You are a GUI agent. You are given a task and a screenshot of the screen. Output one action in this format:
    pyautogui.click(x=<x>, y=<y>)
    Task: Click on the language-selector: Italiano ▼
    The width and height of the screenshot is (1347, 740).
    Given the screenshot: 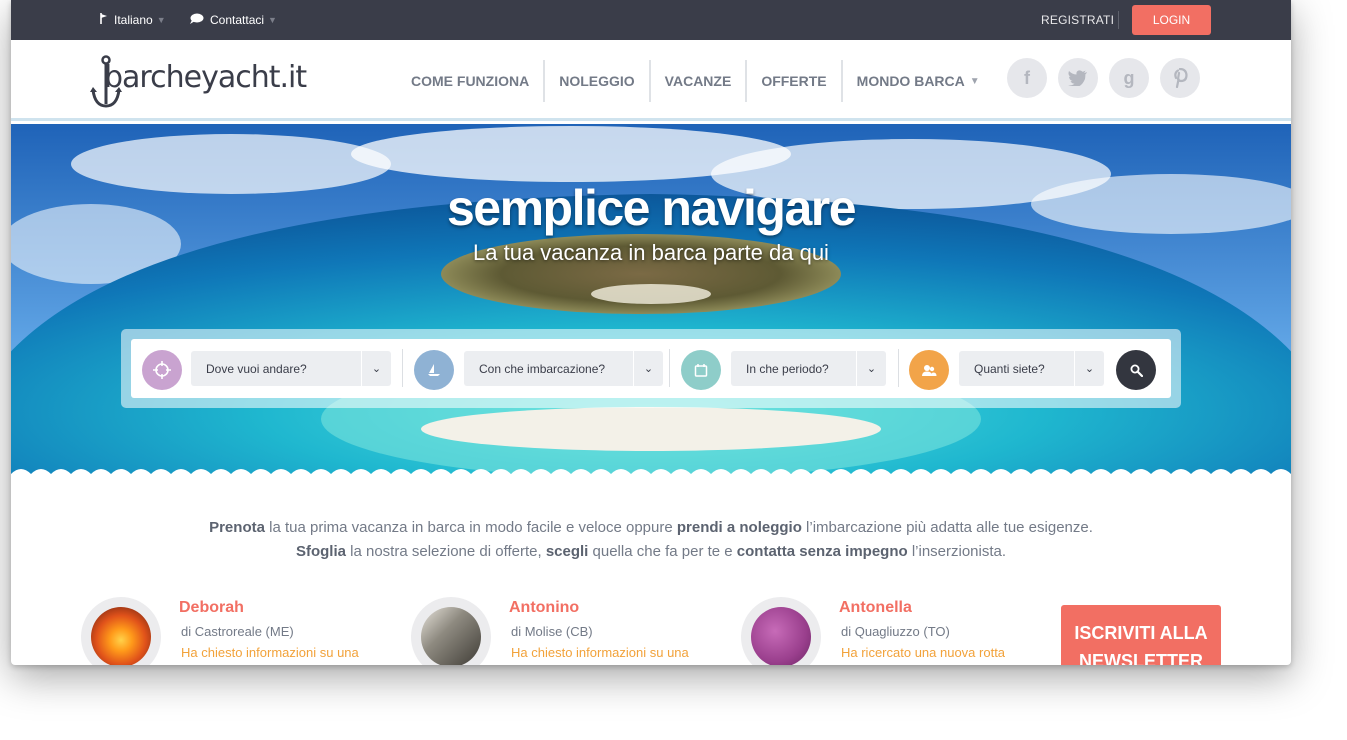 What is the action you would take?
    pyautogui.click(x=132, y=20)
    